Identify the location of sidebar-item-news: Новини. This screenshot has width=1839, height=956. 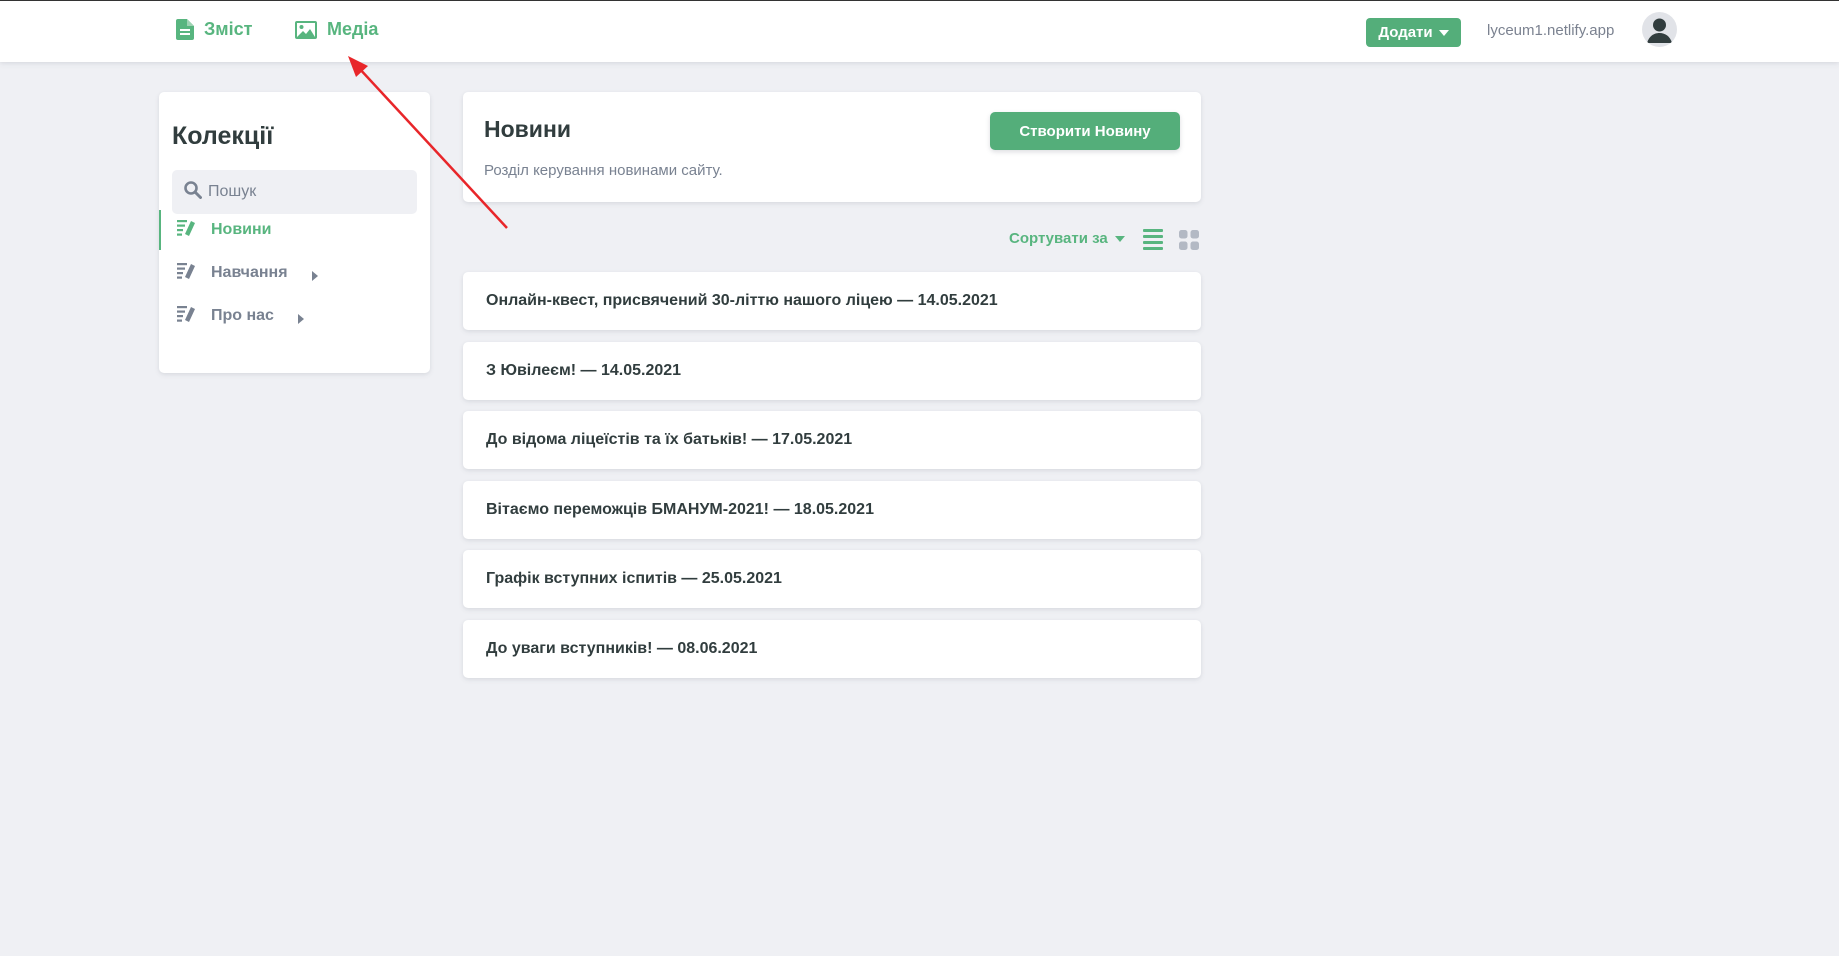
(294, 230).